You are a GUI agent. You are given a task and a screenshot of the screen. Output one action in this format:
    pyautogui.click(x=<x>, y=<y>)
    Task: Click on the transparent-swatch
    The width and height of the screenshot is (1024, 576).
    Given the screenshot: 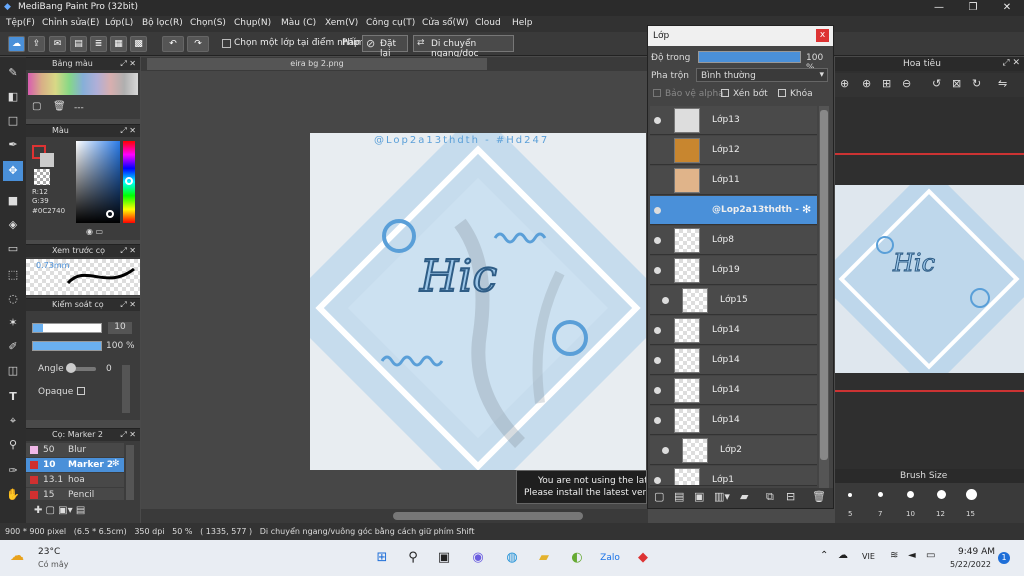 What is the action you would take?
    pyautogui.click(x=42, y=177)
    